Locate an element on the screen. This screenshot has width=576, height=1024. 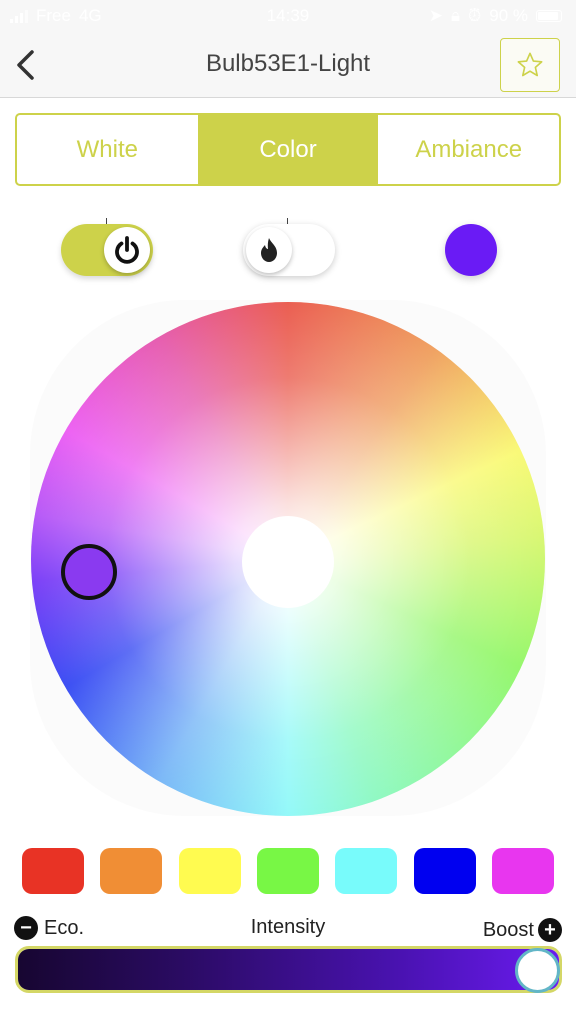
battery-icon is located at coordinates (549, 16).